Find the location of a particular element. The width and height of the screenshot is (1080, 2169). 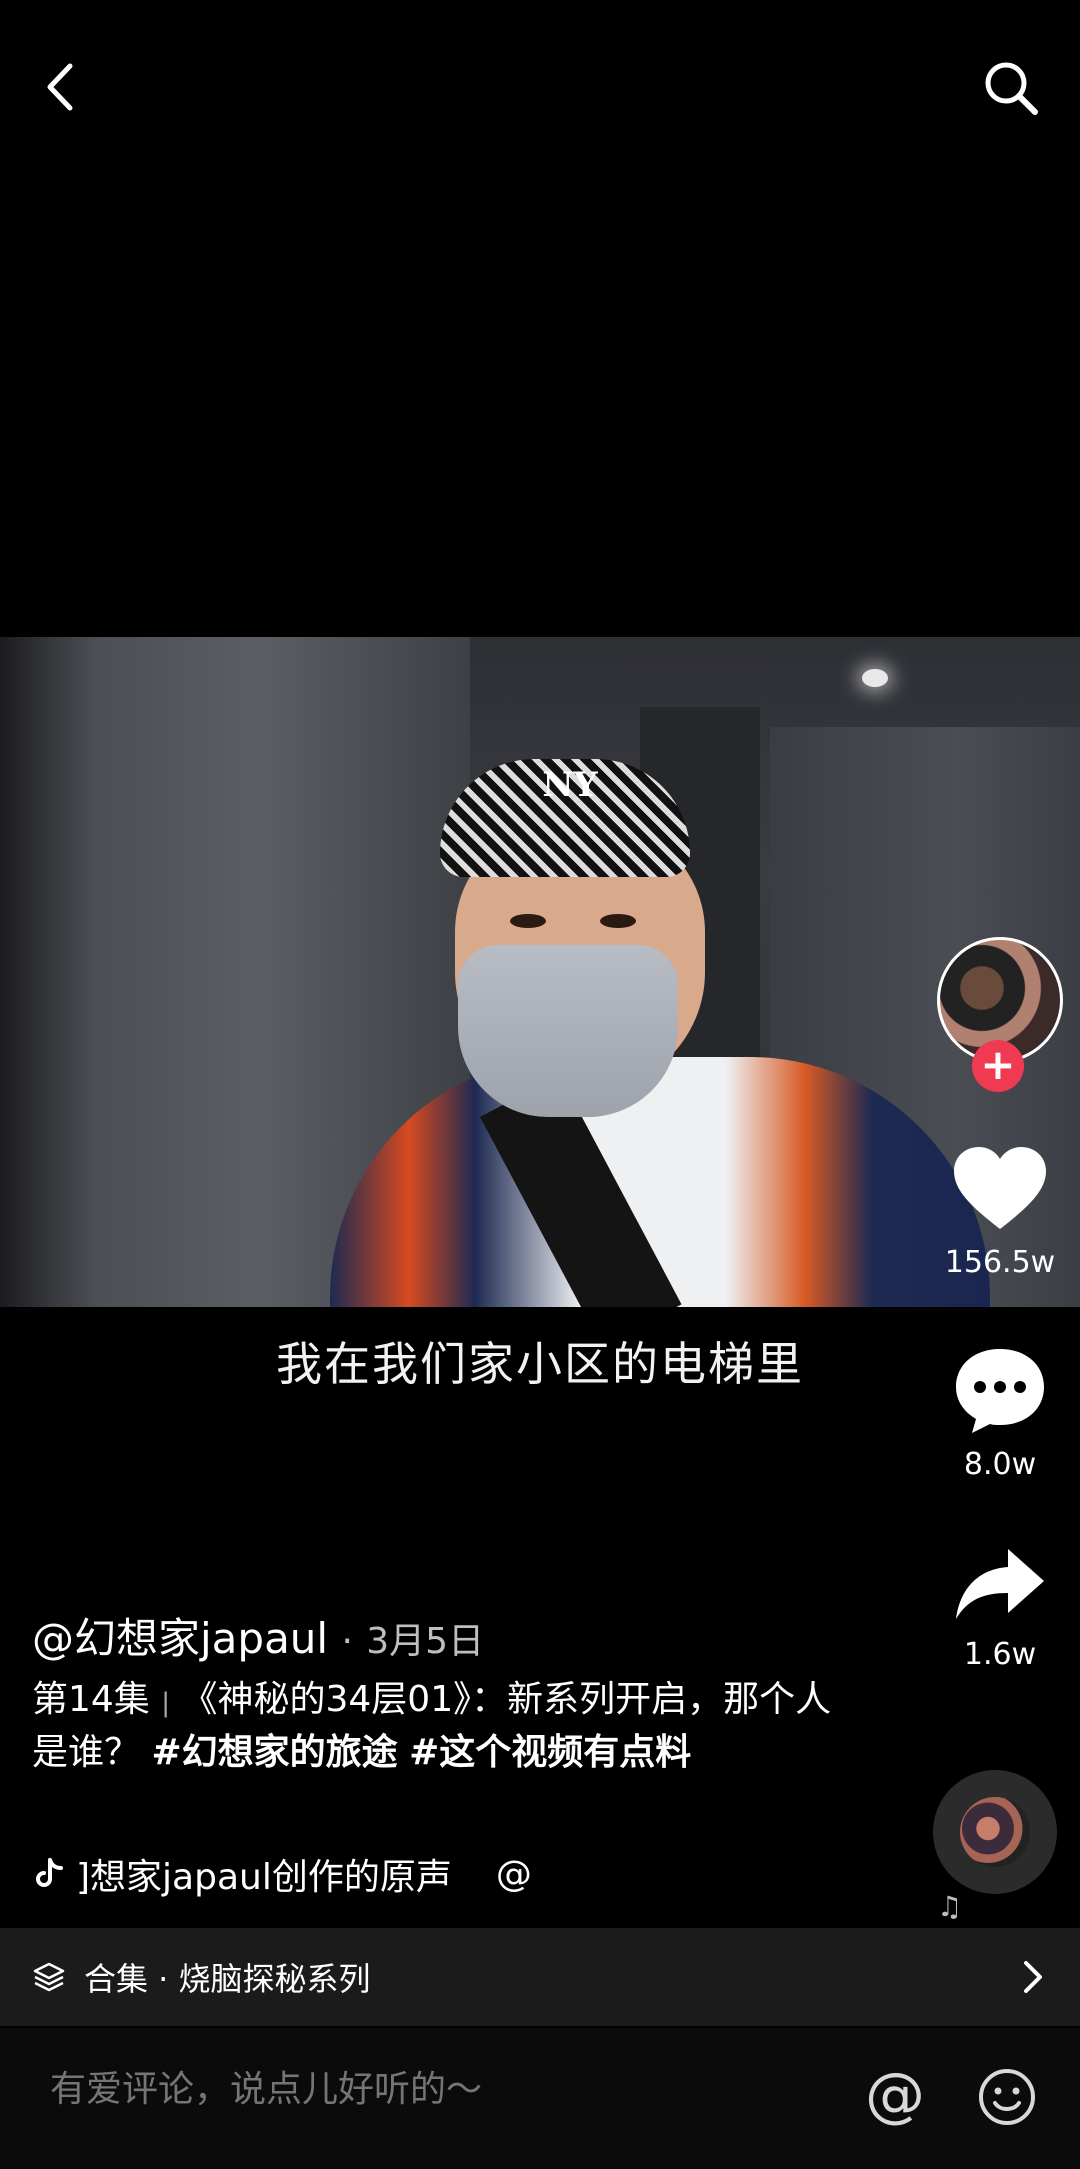

share-button: 1.6w is located at coordinates (1000, 1608).